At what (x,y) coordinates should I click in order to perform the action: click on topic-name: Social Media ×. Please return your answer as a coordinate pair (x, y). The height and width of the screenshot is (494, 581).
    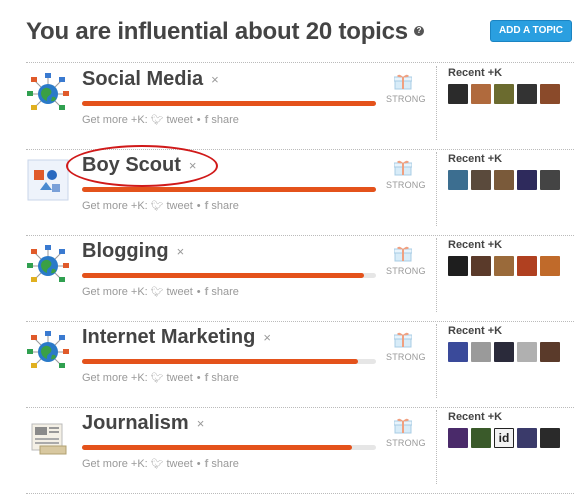
    Looking at the image, I should click on (150, 79).